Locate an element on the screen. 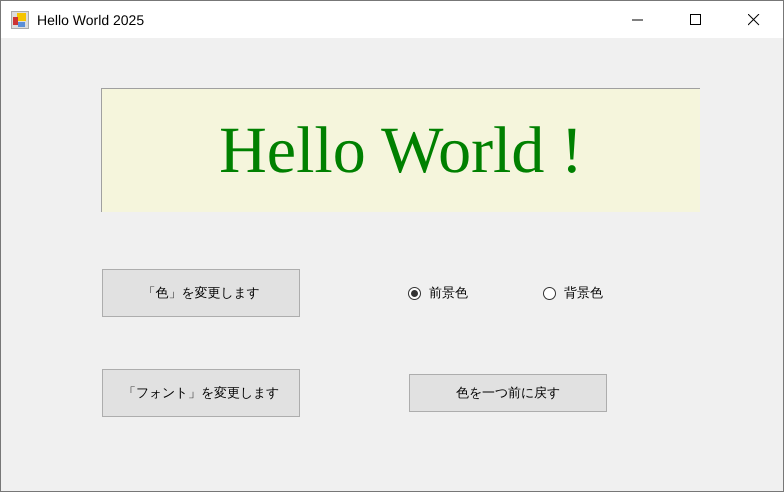 The height and width of the screenshot is (492, 784). app-icon is located at coordinates (20, 19).